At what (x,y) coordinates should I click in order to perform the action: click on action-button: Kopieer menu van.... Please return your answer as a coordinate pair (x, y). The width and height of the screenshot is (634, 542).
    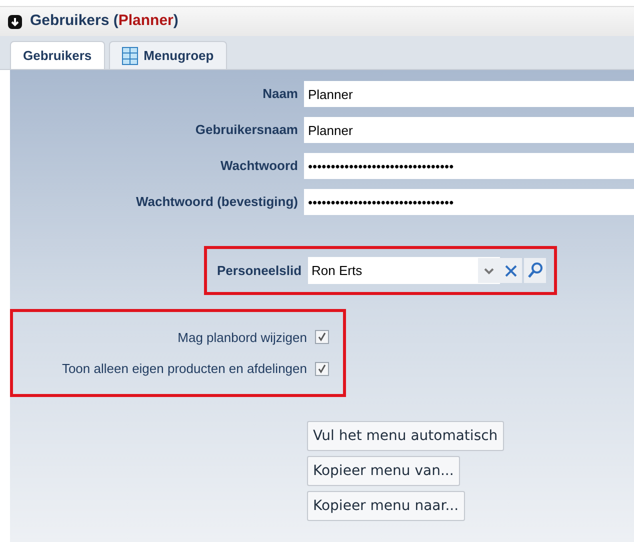
    Looking at the image, I should click on (383, 471).